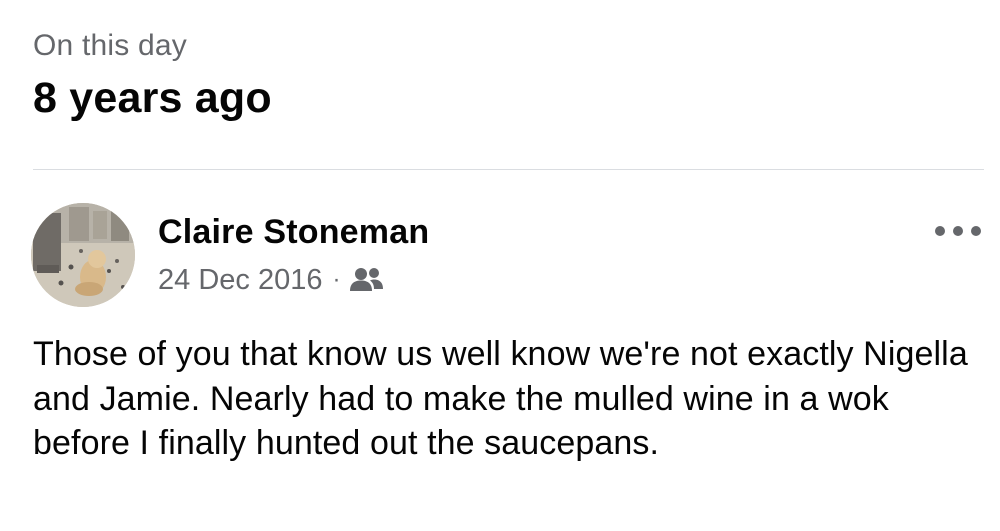 This screenshot has height=531, width=1000. Describe the element at coordinates (508, 169) in the screenshot. I see `divider` at that location.